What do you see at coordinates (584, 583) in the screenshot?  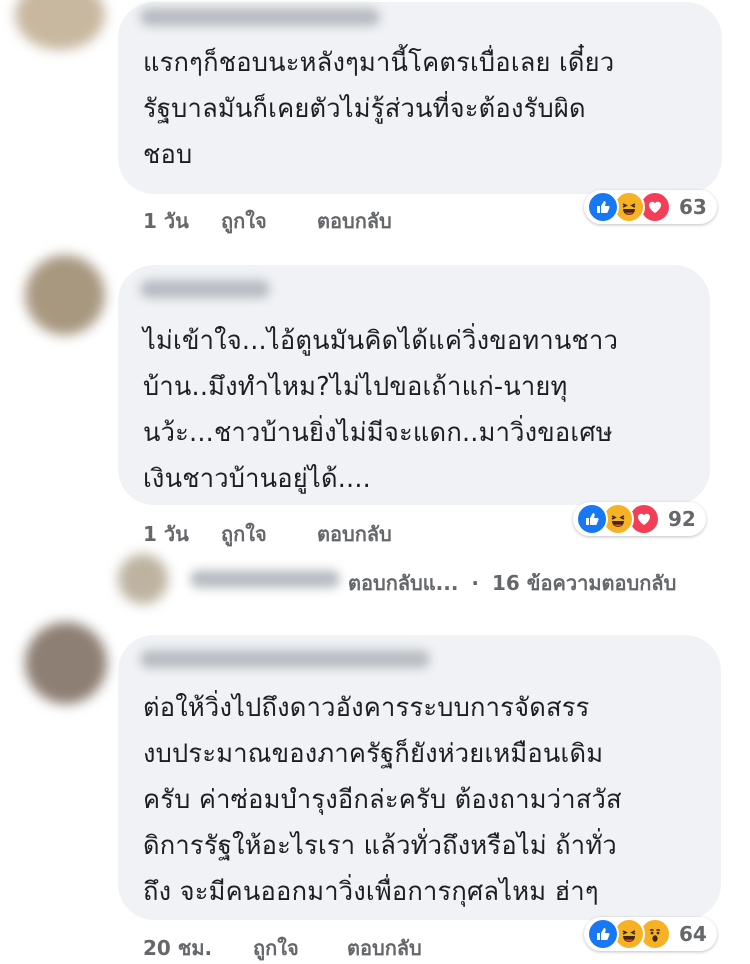 I see `reply-count: 16 ข้อความตอบกลับ` at bounding box center [584, 583].